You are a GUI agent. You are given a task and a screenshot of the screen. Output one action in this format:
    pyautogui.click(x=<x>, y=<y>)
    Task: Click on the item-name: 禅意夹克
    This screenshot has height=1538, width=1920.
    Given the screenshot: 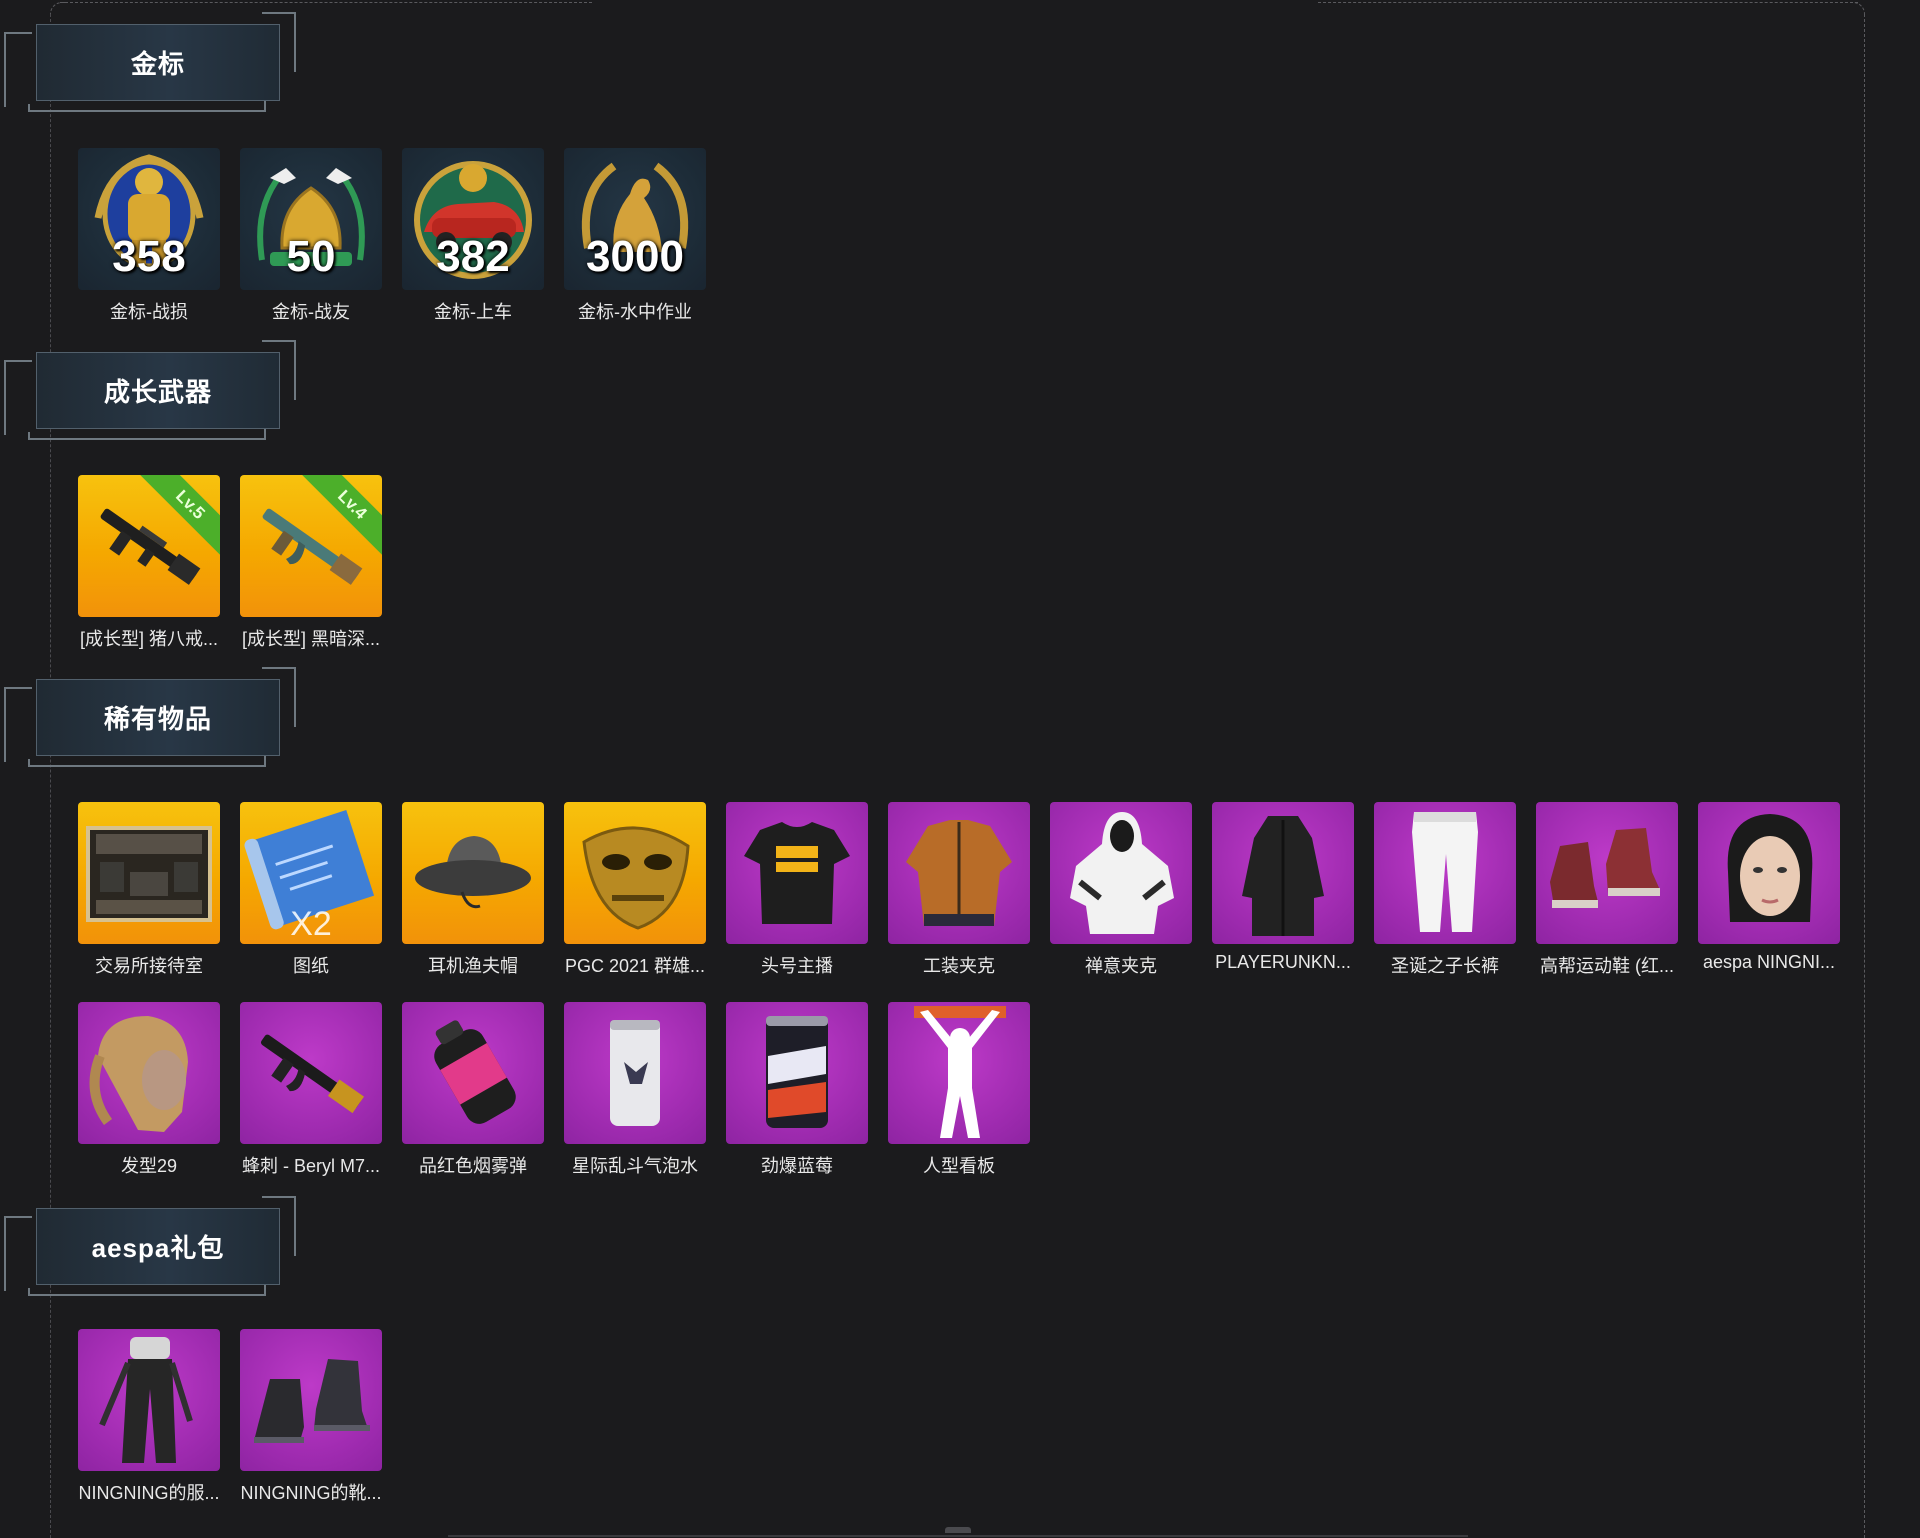 What is the action you would take?
    pyautogui.click(x=1121, y=966)
    